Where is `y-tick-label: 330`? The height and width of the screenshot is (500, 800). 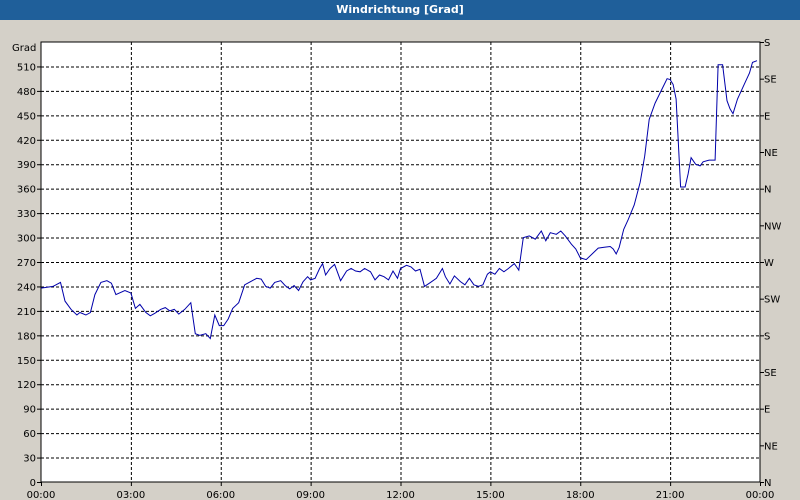
y-tick-label: 330 is located at coordinates (26, 214).